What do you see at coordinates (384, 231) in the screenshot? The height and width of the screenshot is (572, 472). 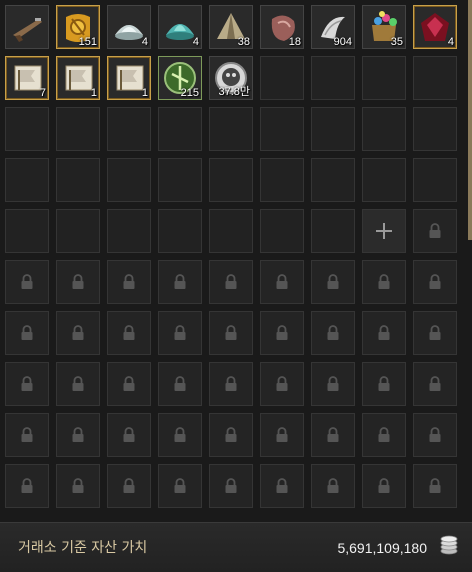 I see `add-slot-button` at bounding box center [384, 231].